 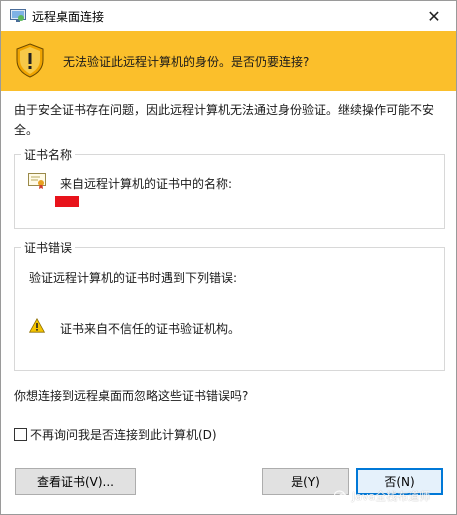 What do you see at coordinates (18, 15) in the screenshot?
I see `remote-desktop-icon` at bounding box center [18, 15].